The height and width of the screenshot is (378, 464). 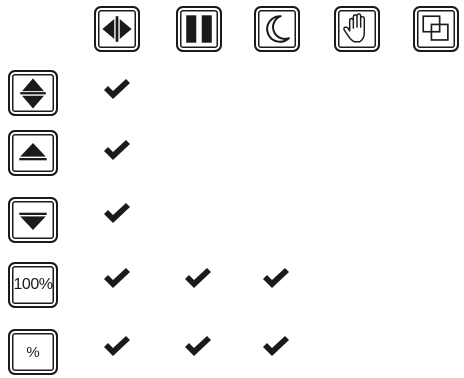 I want to click on zoom-percent-button: %, so click(x=33, y=352).